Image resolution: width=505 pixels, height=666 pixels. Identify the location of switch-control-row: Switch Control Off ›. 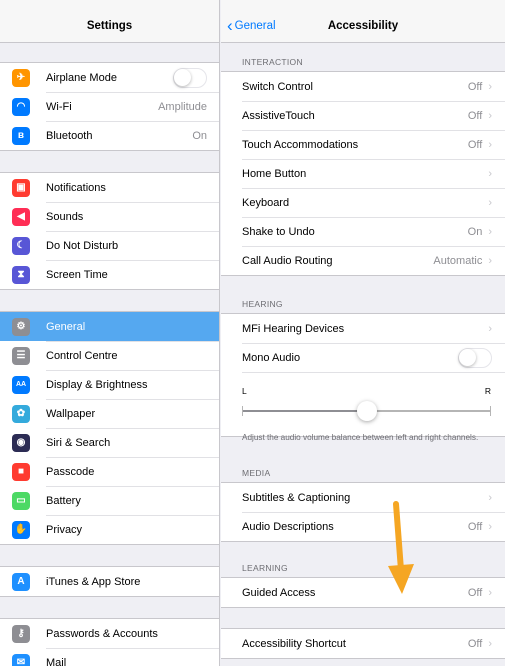
(363, 86).